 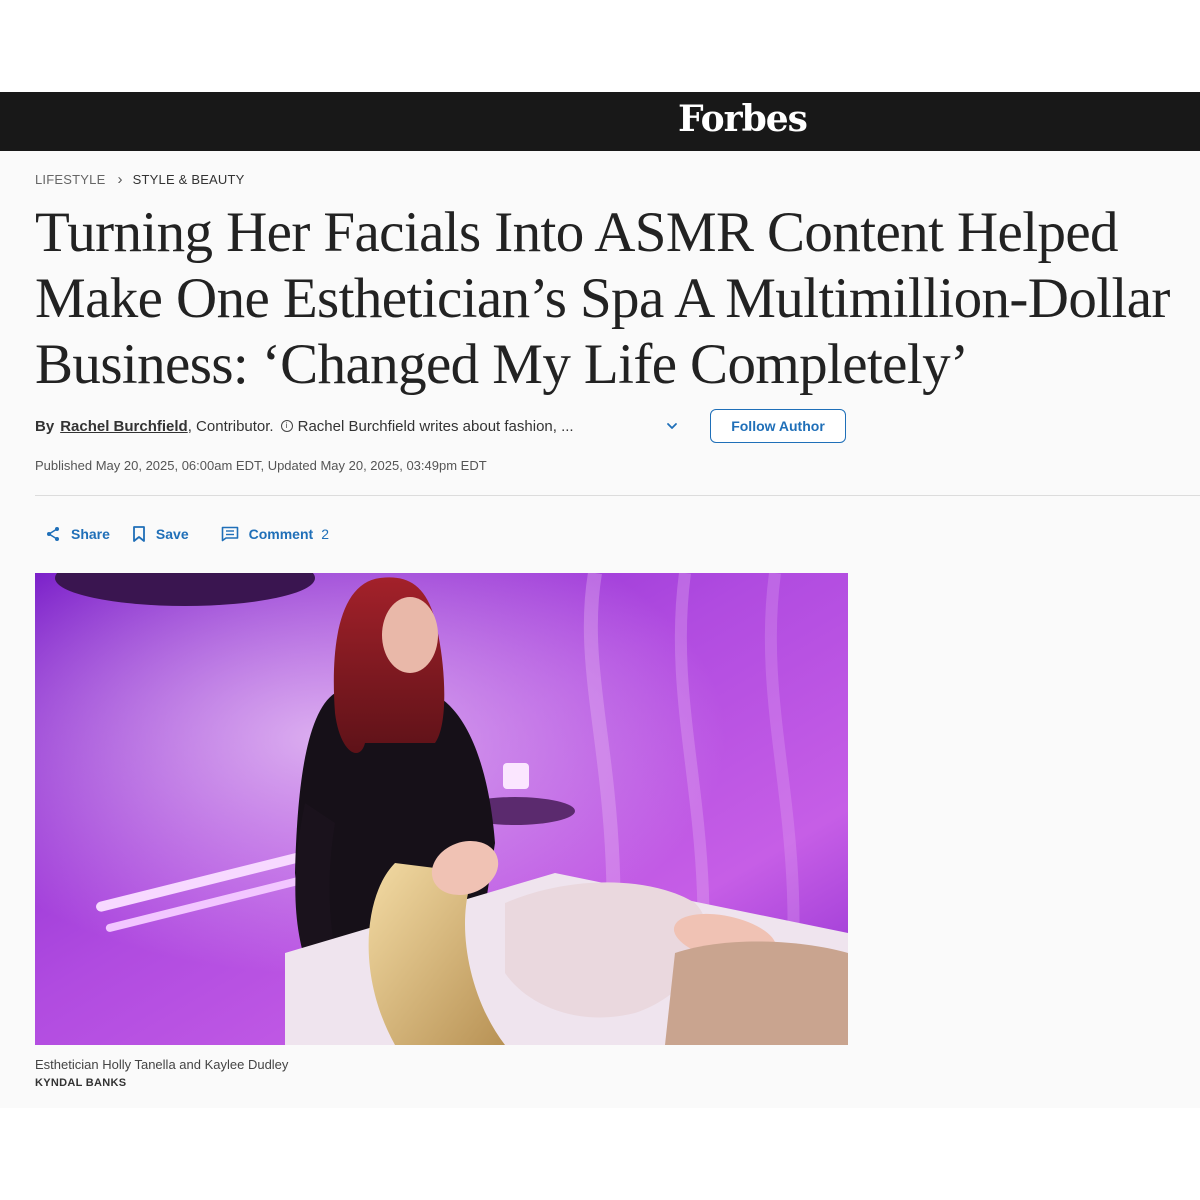 What do you see at coordinates (743, 119) in the screenshot?
I see `forbes-logo: Forbes` at bounding box center [743, 119].